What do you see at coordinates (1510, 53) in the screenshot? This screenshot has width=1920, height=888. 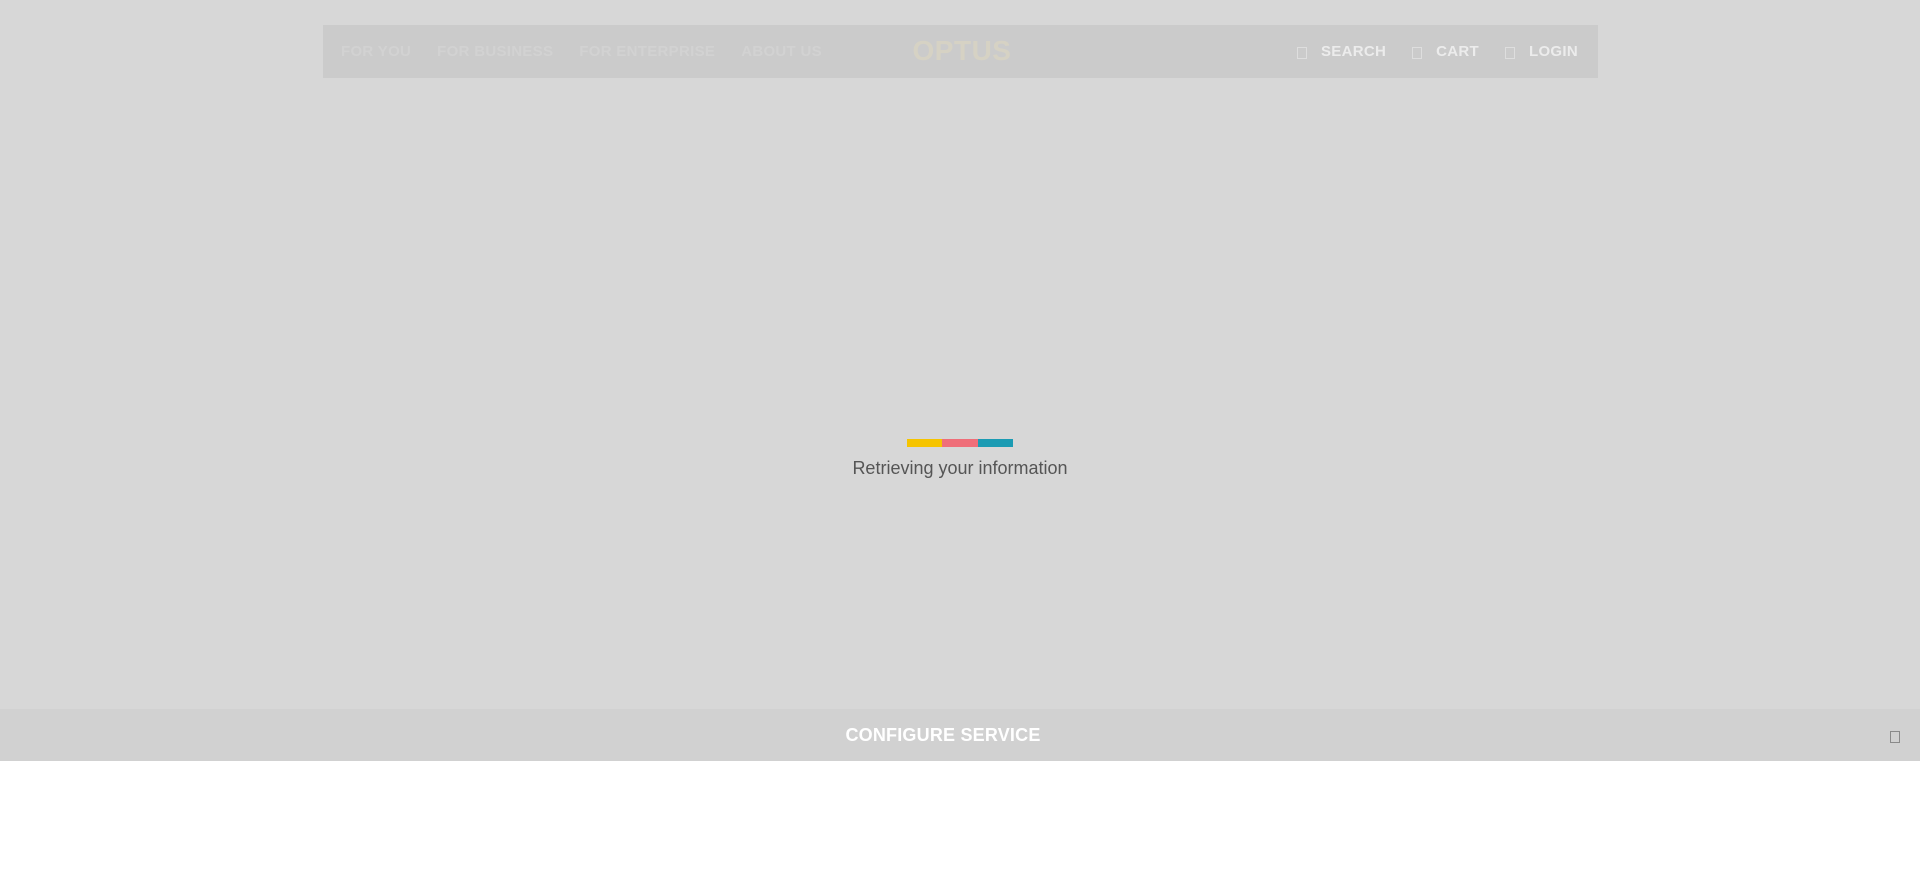 I see `user-icon` at bounding box center [1510, 53].